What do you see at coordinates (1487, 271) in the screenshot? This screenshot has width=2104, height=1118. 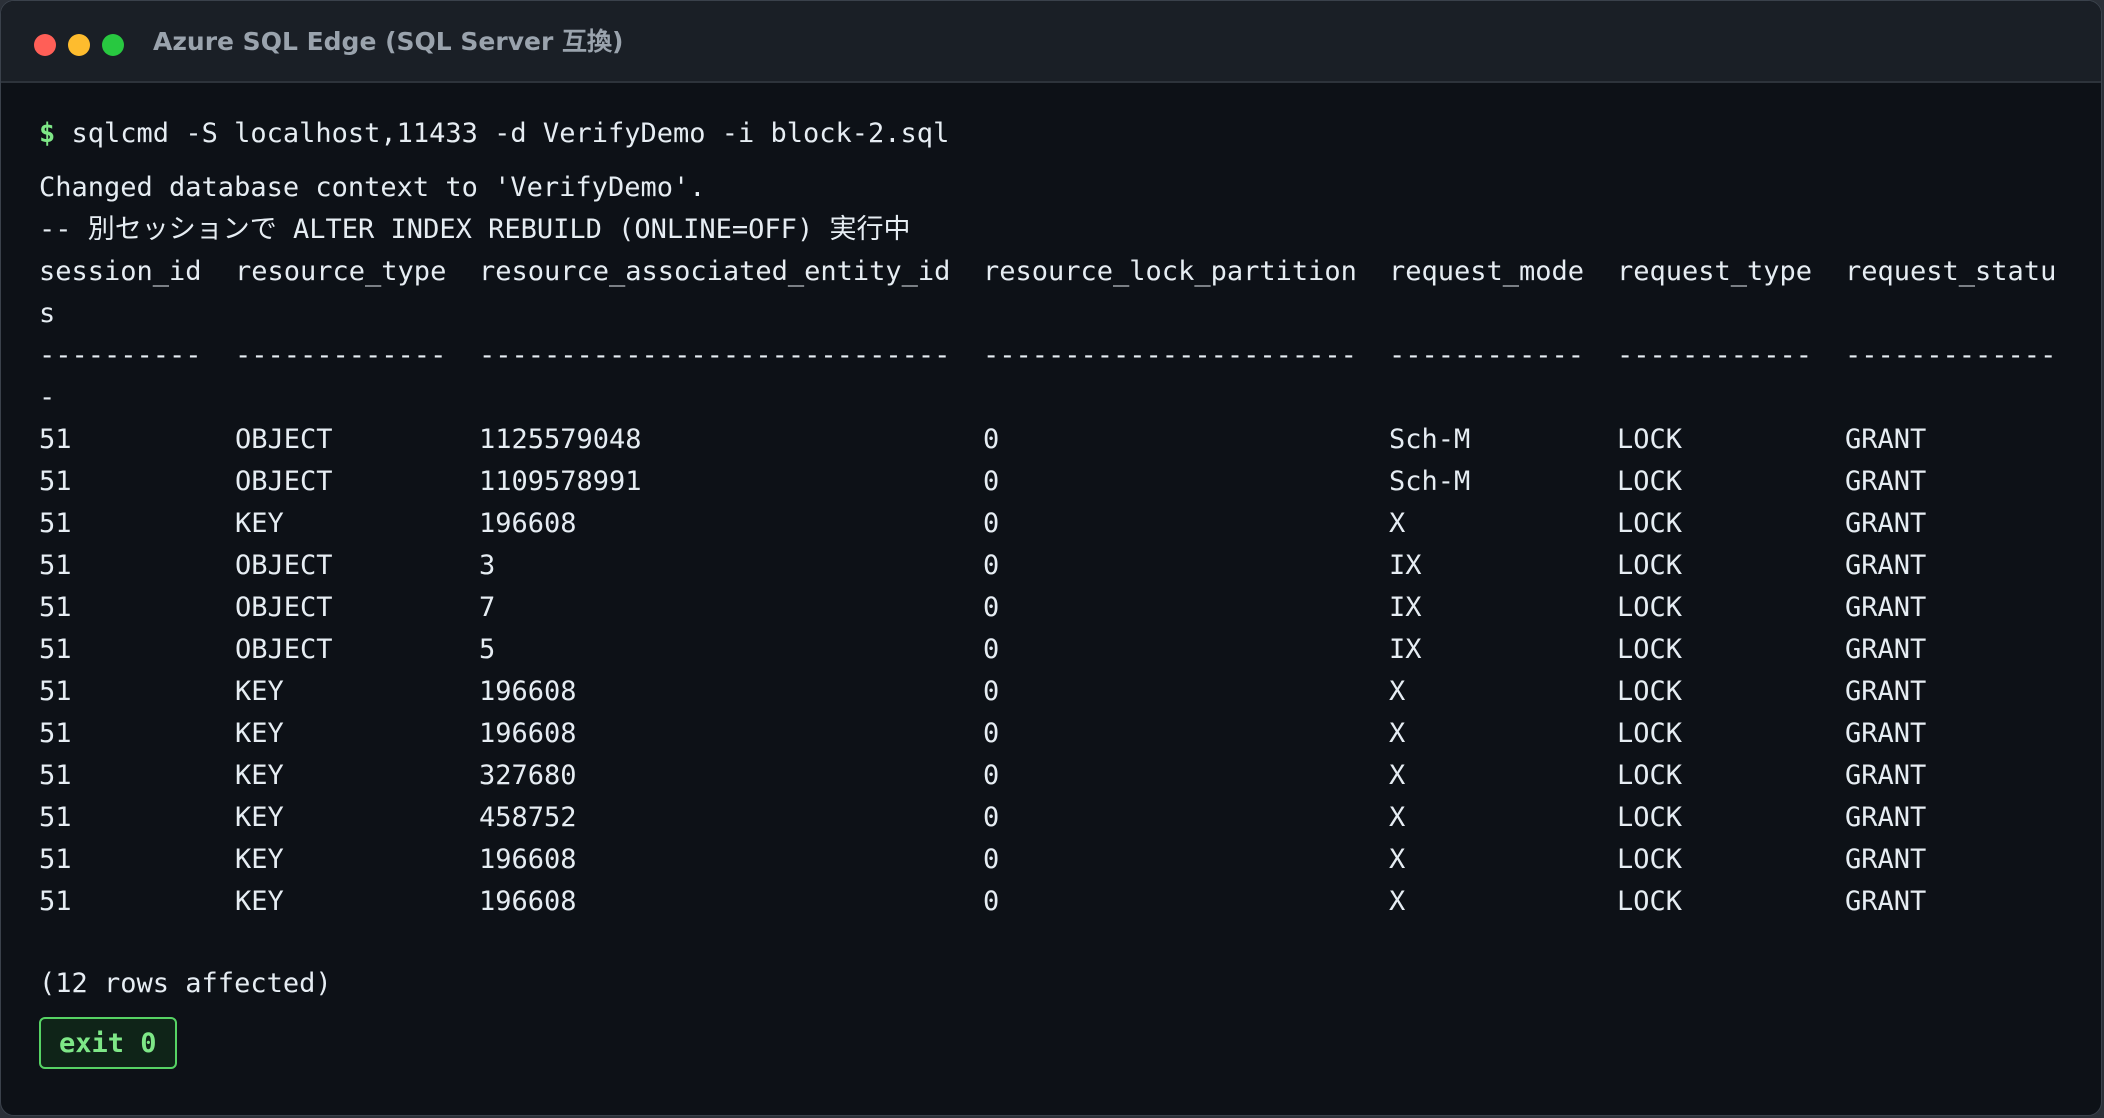 I see `column-header: request_mode` at bounding box center [1487, 271].